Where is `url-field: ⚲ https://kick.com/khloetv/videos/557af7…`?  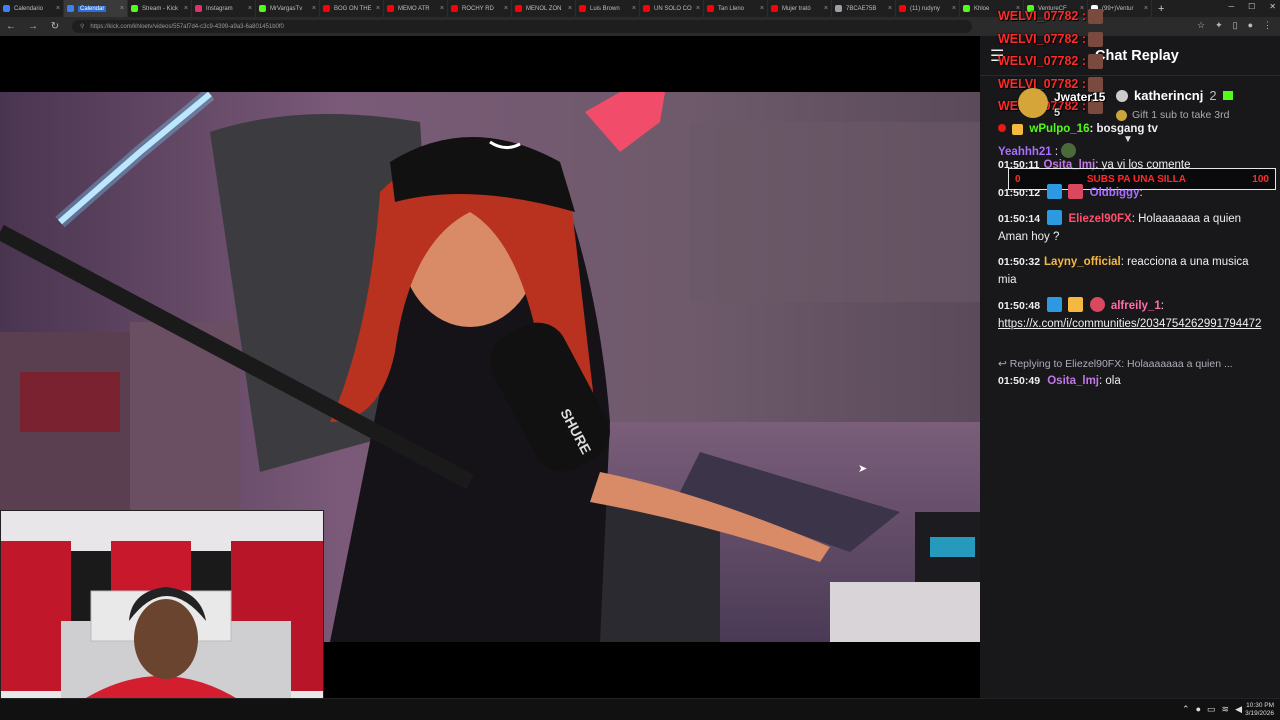 url-field: ⚲ https://kick.com/khloetv/videos/557af7… is located at coordinates (522, 26).